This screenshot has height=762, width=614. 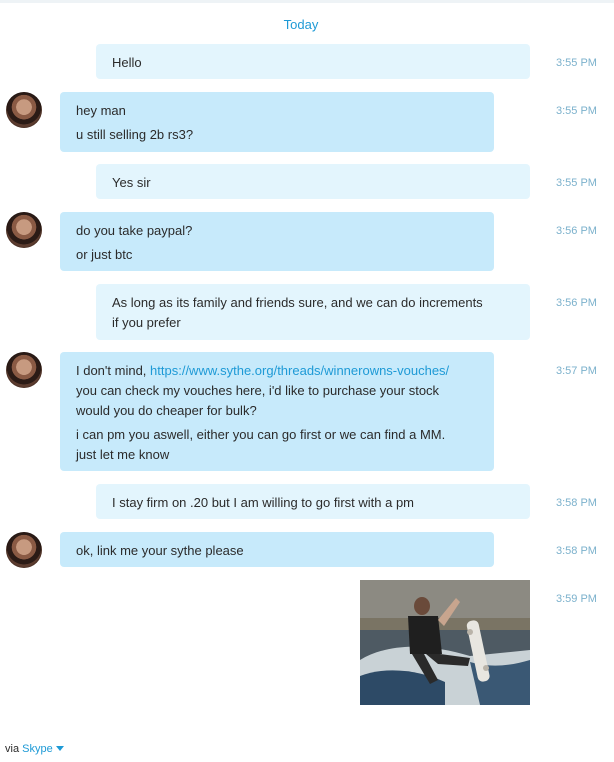 I want to click on service-footer: via Skype, so click(x=34, y=749).